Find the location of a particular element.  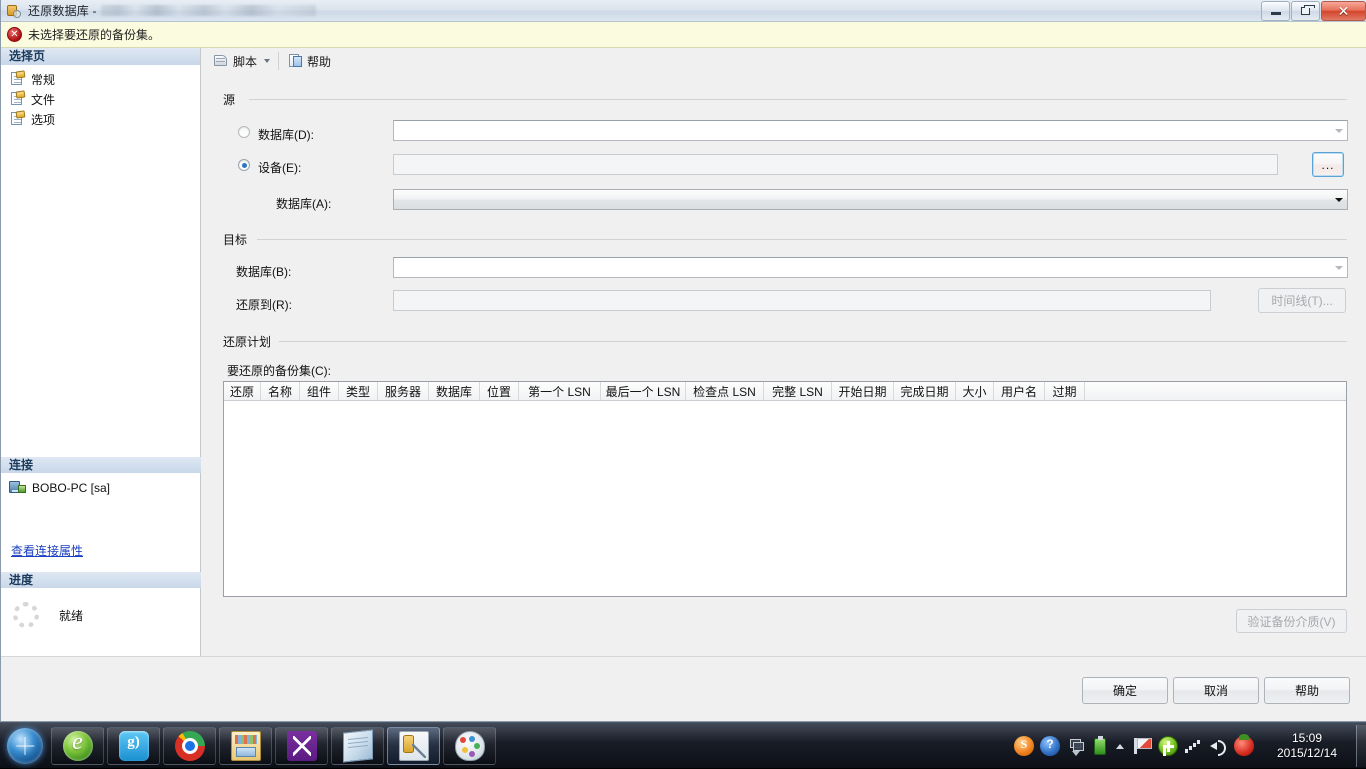

chevron-down-icon is located at coordinates (1338, 267).